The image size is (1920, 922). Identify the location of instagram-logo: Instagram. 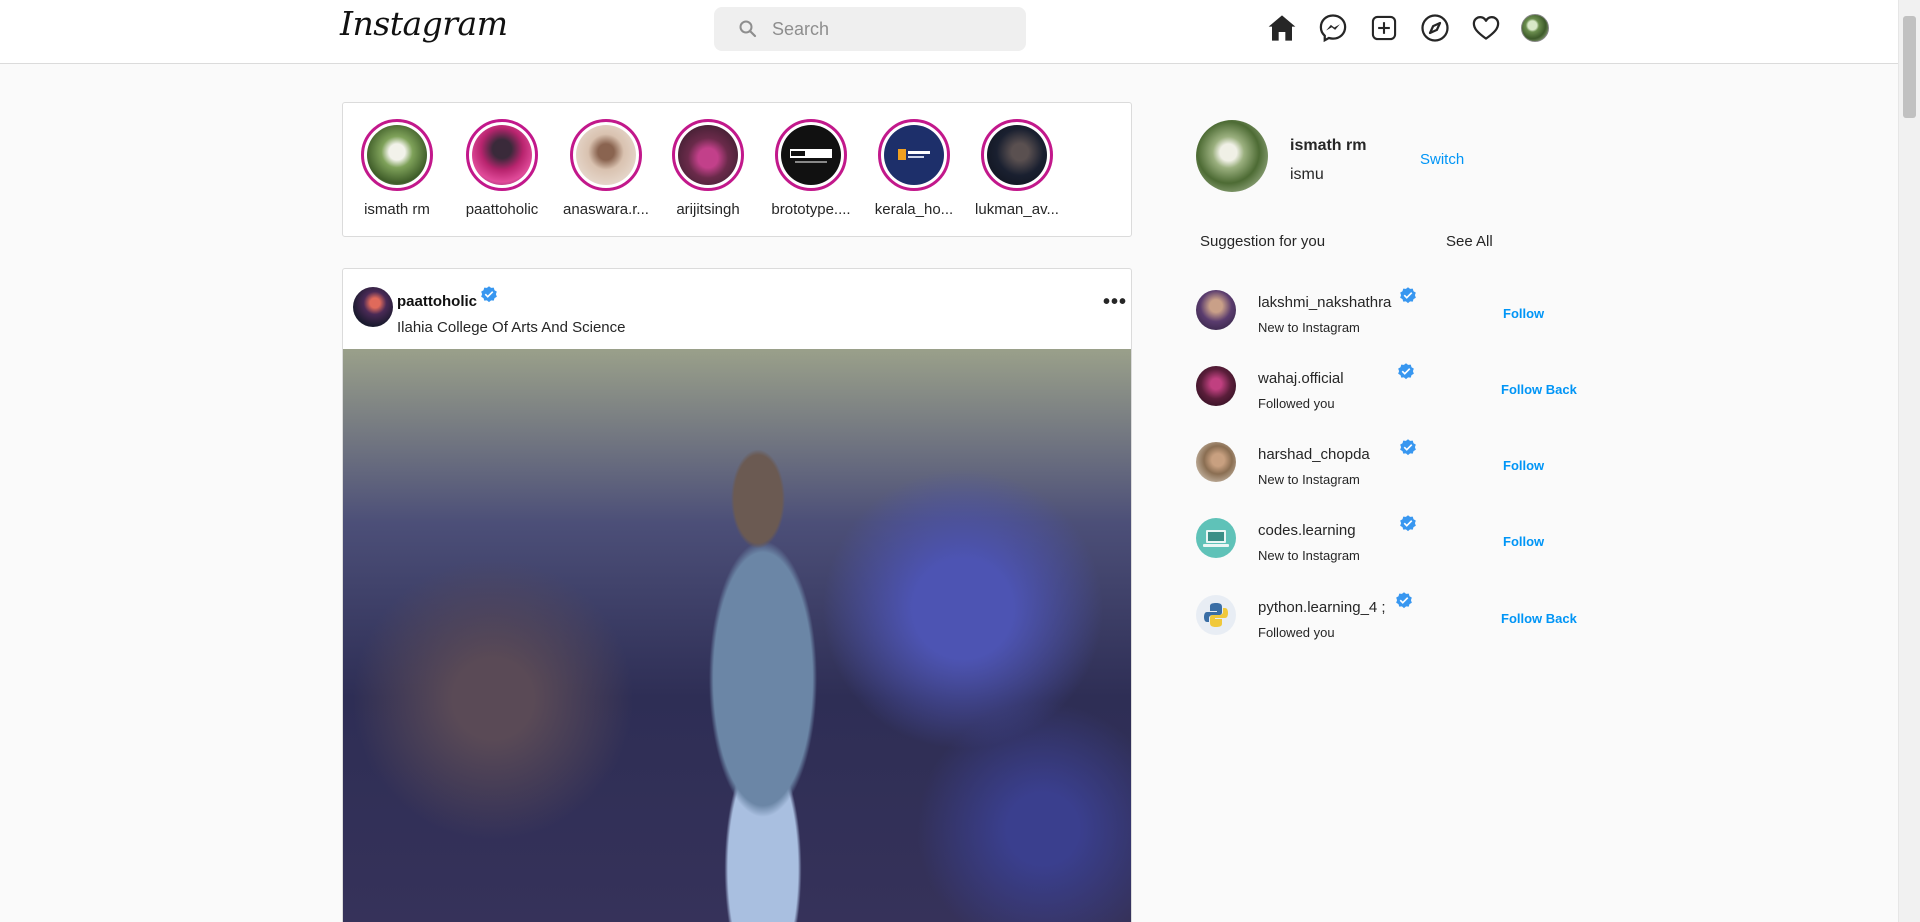
(424, 23).